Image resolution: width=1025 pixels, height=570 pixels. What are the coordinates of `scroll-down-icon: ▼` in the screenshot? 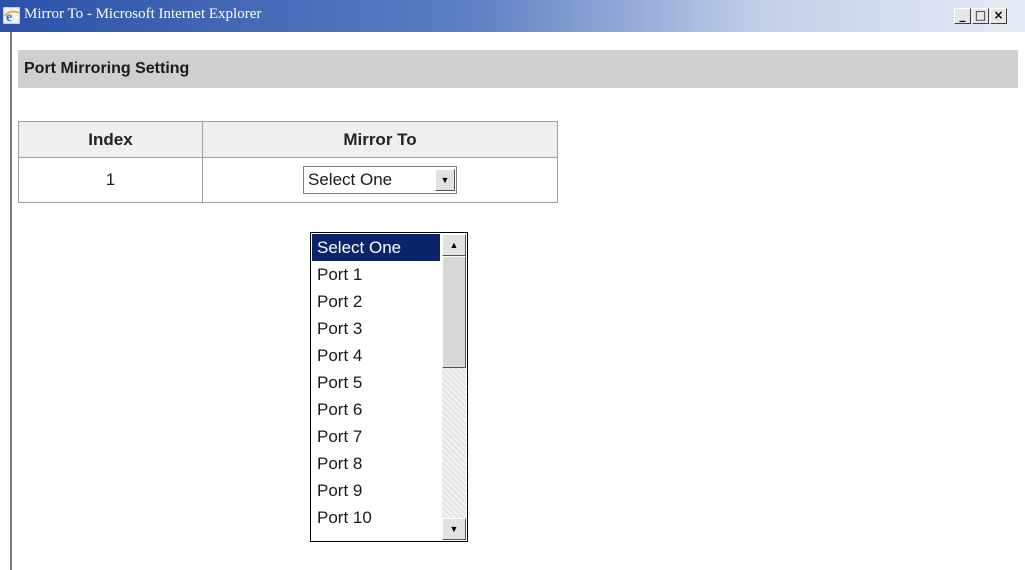 It's located at (454, 529).